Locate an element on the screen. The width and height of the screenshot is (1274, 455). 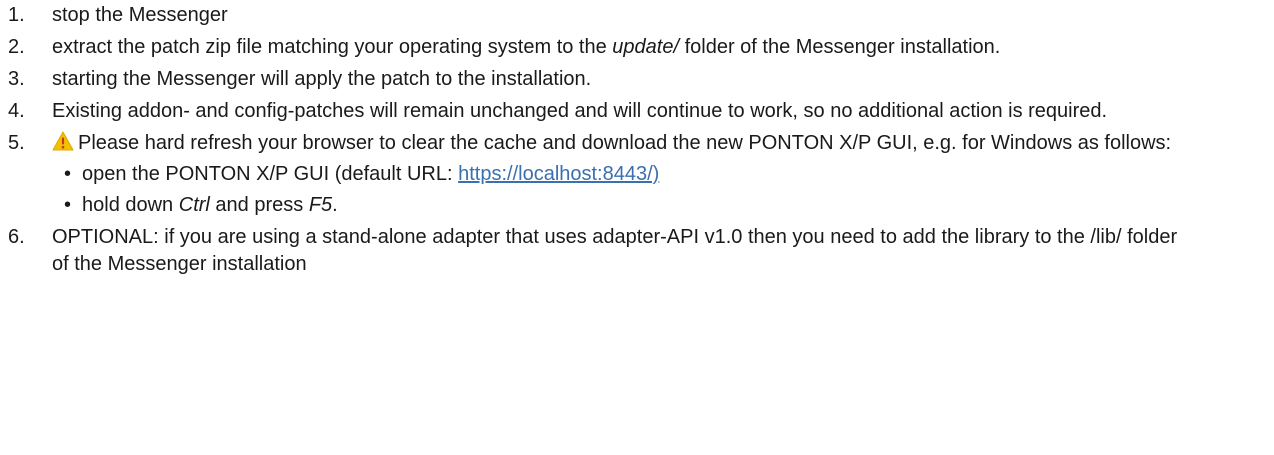
key-name: Ctrl is located at coordinates (194, 205).